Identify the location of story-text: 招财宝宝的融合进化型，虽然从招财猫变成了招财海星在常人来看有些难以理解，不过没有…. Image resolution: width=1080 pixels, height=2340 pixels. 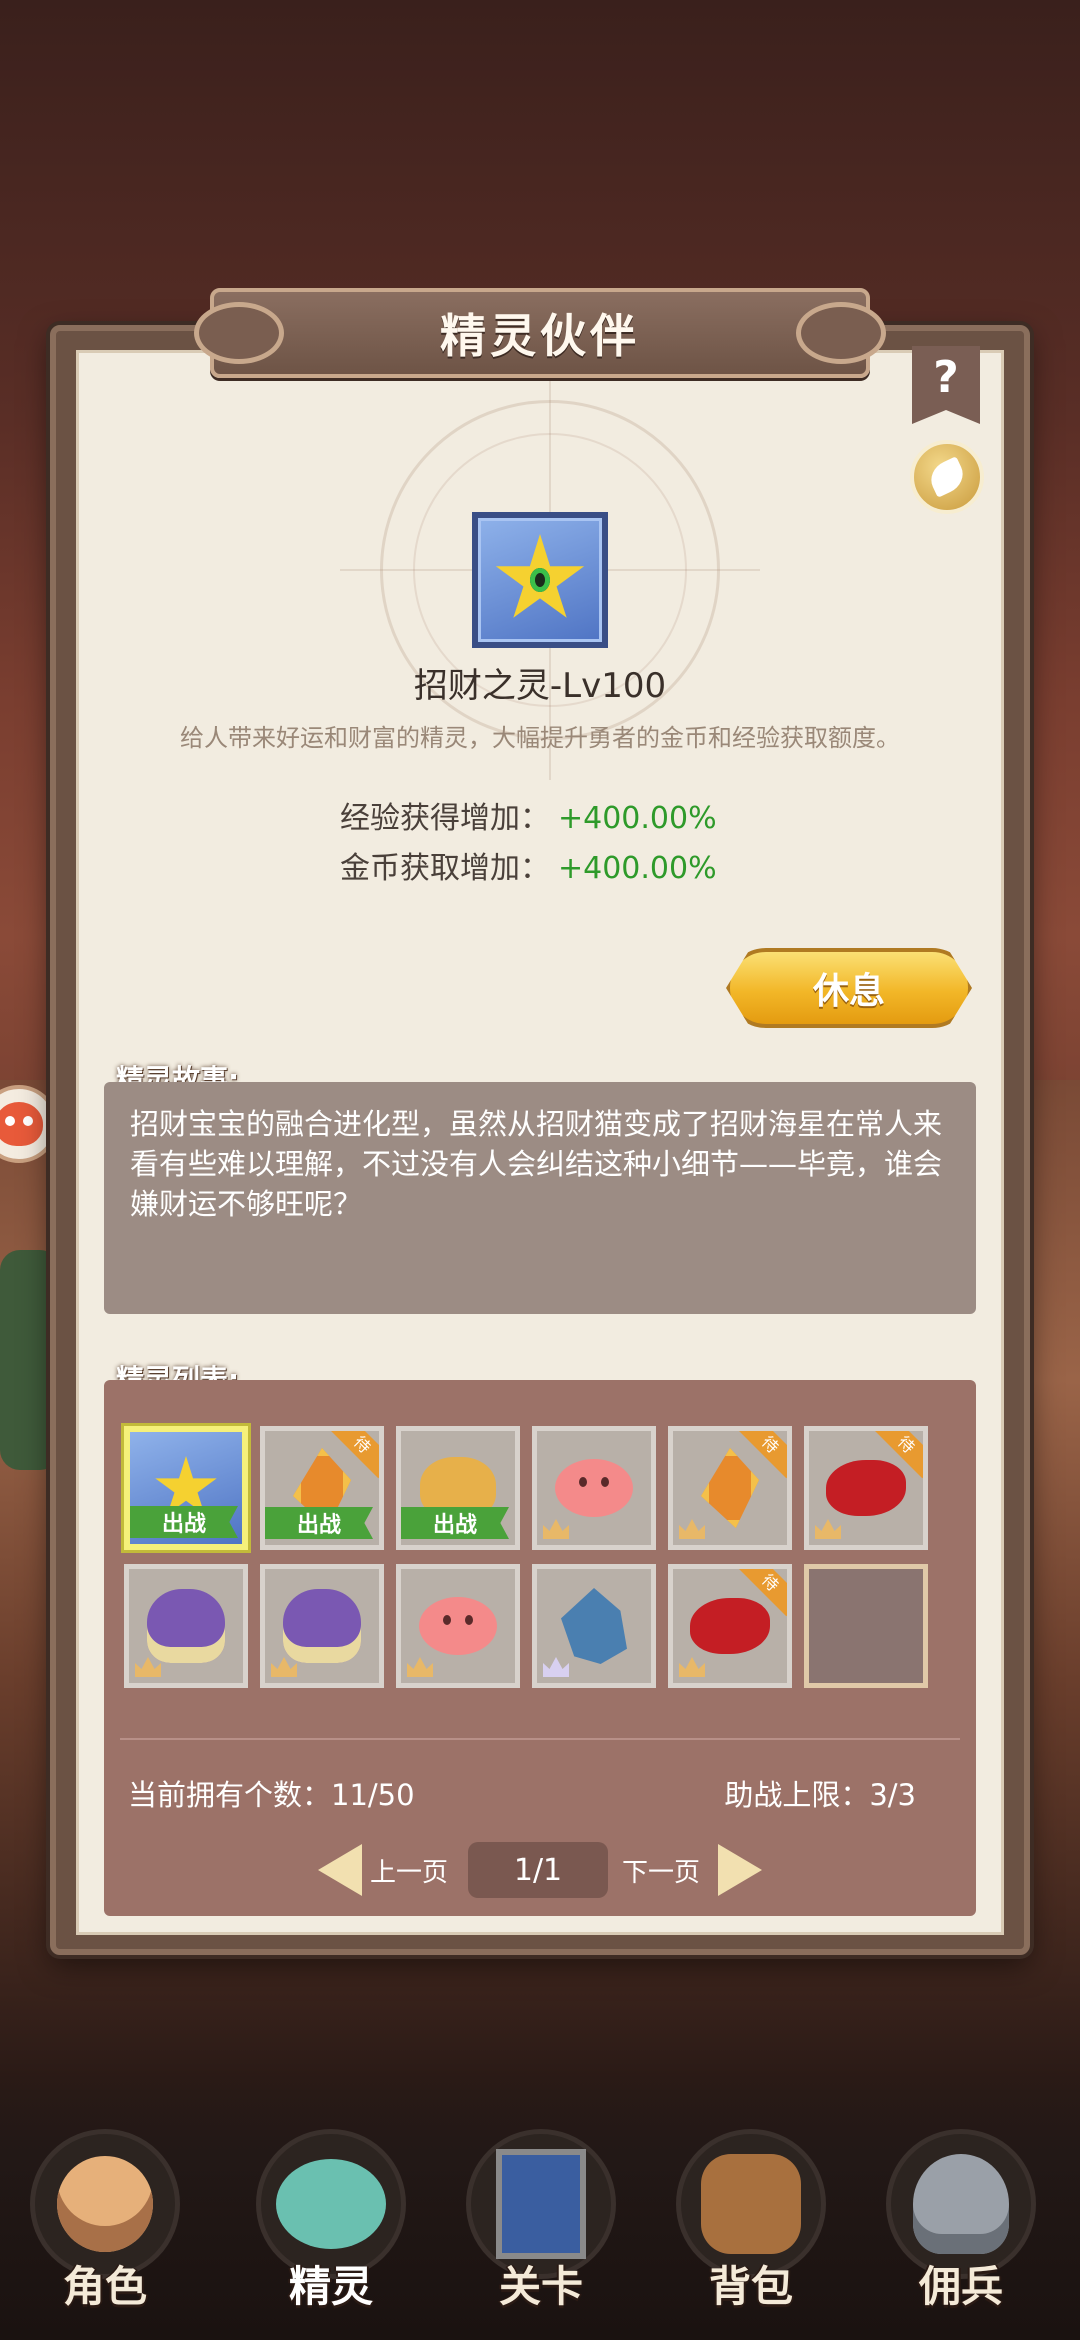
(540, 1198).